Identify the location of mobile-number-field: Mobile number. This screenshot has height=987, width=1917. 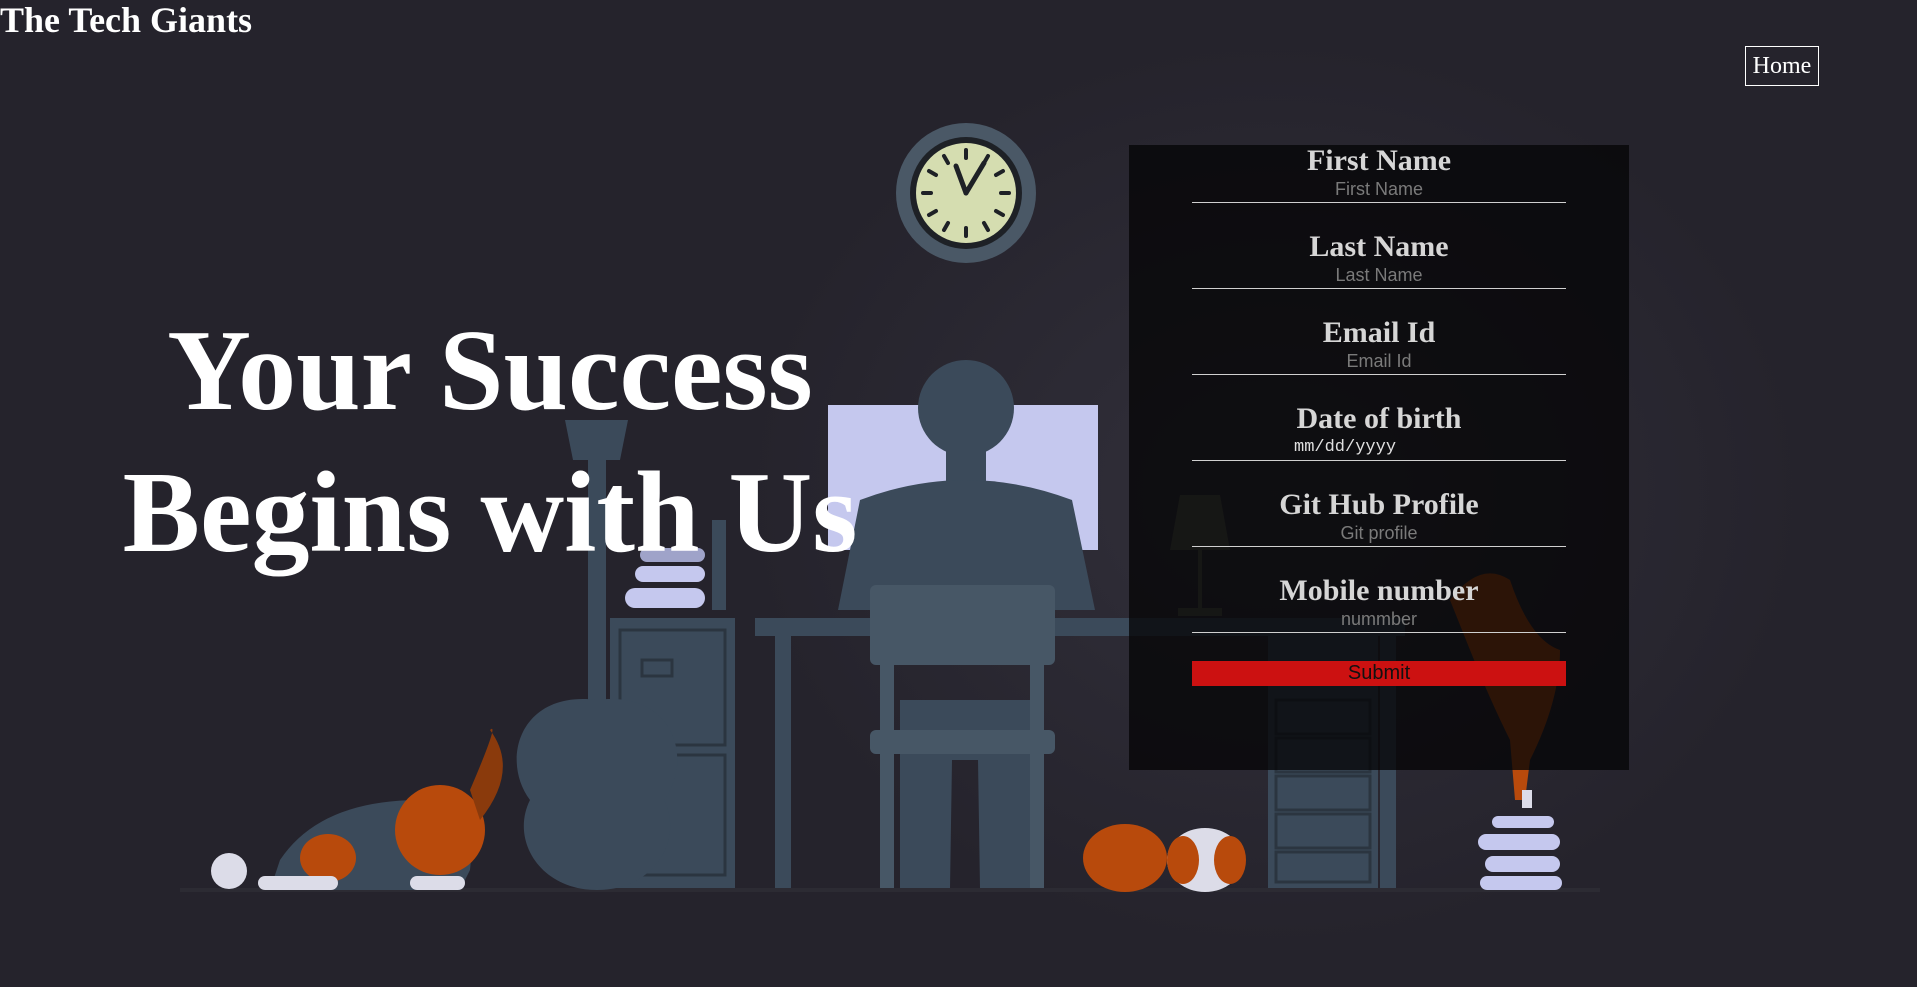
(1379, 604).